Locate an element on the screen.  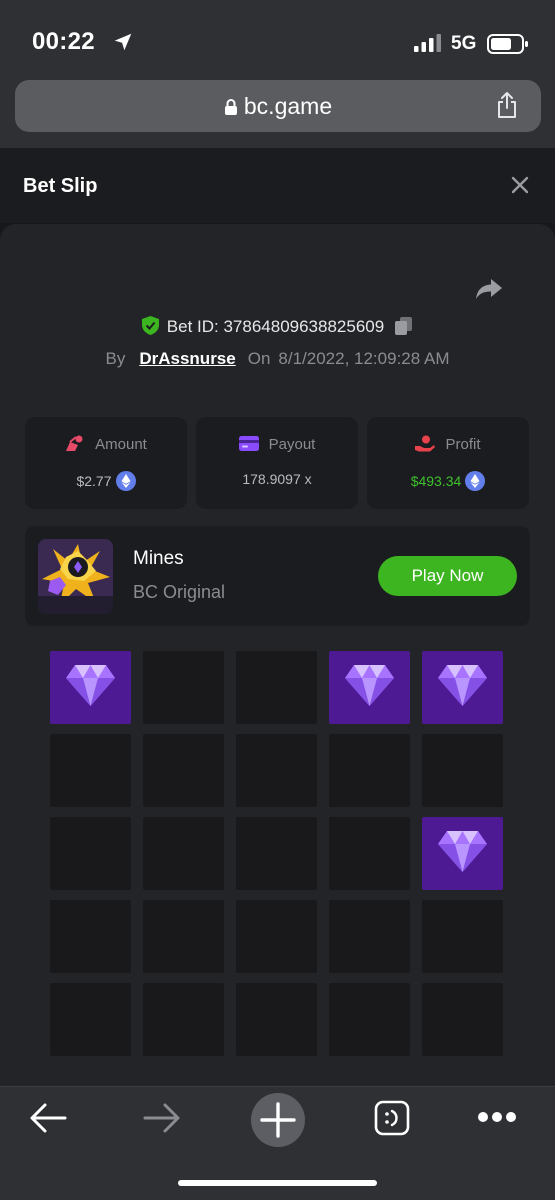
bet-id-line: Bet ID: 37864809638825609 is located at coordinates (277, 326).